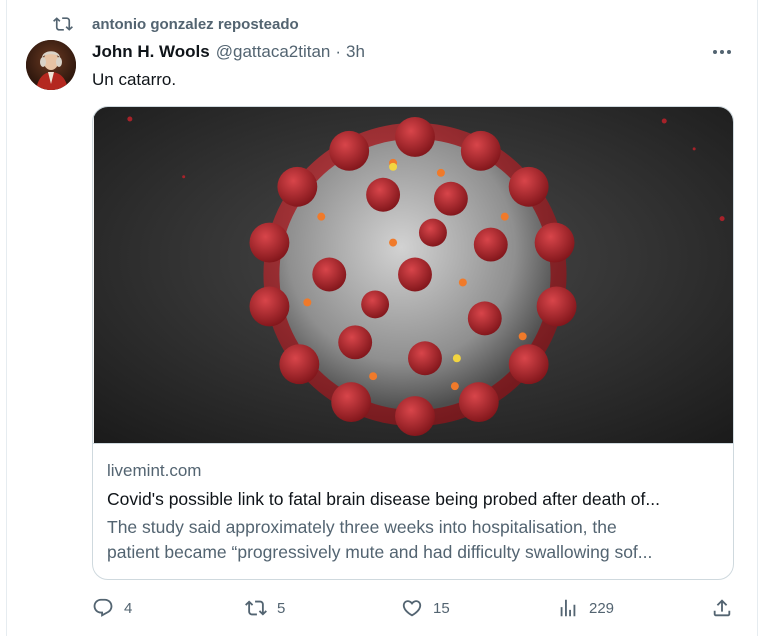 This screenshot has width=768, height=636. I want to click on like-count: 15, so click(441, 608).